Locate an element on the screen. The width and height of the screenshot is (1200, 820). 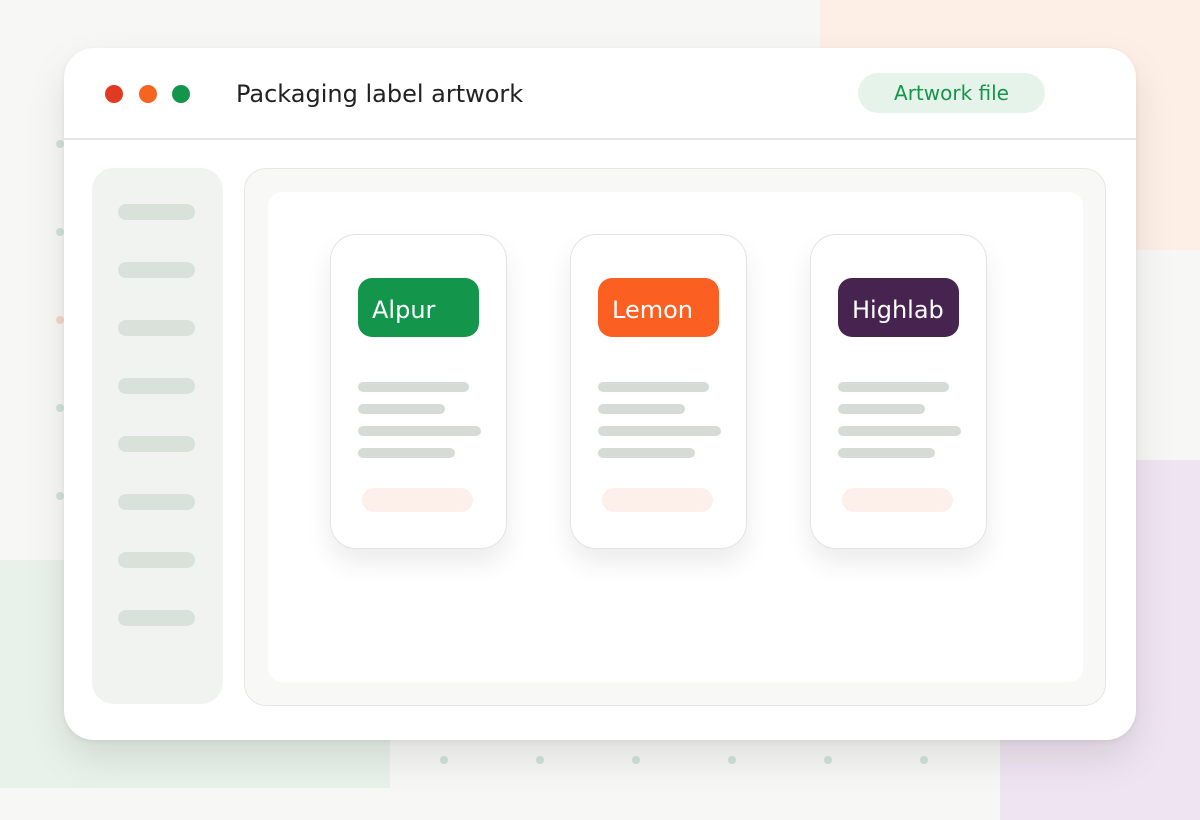
maximize-window-button is located at coordinates (181, 94).